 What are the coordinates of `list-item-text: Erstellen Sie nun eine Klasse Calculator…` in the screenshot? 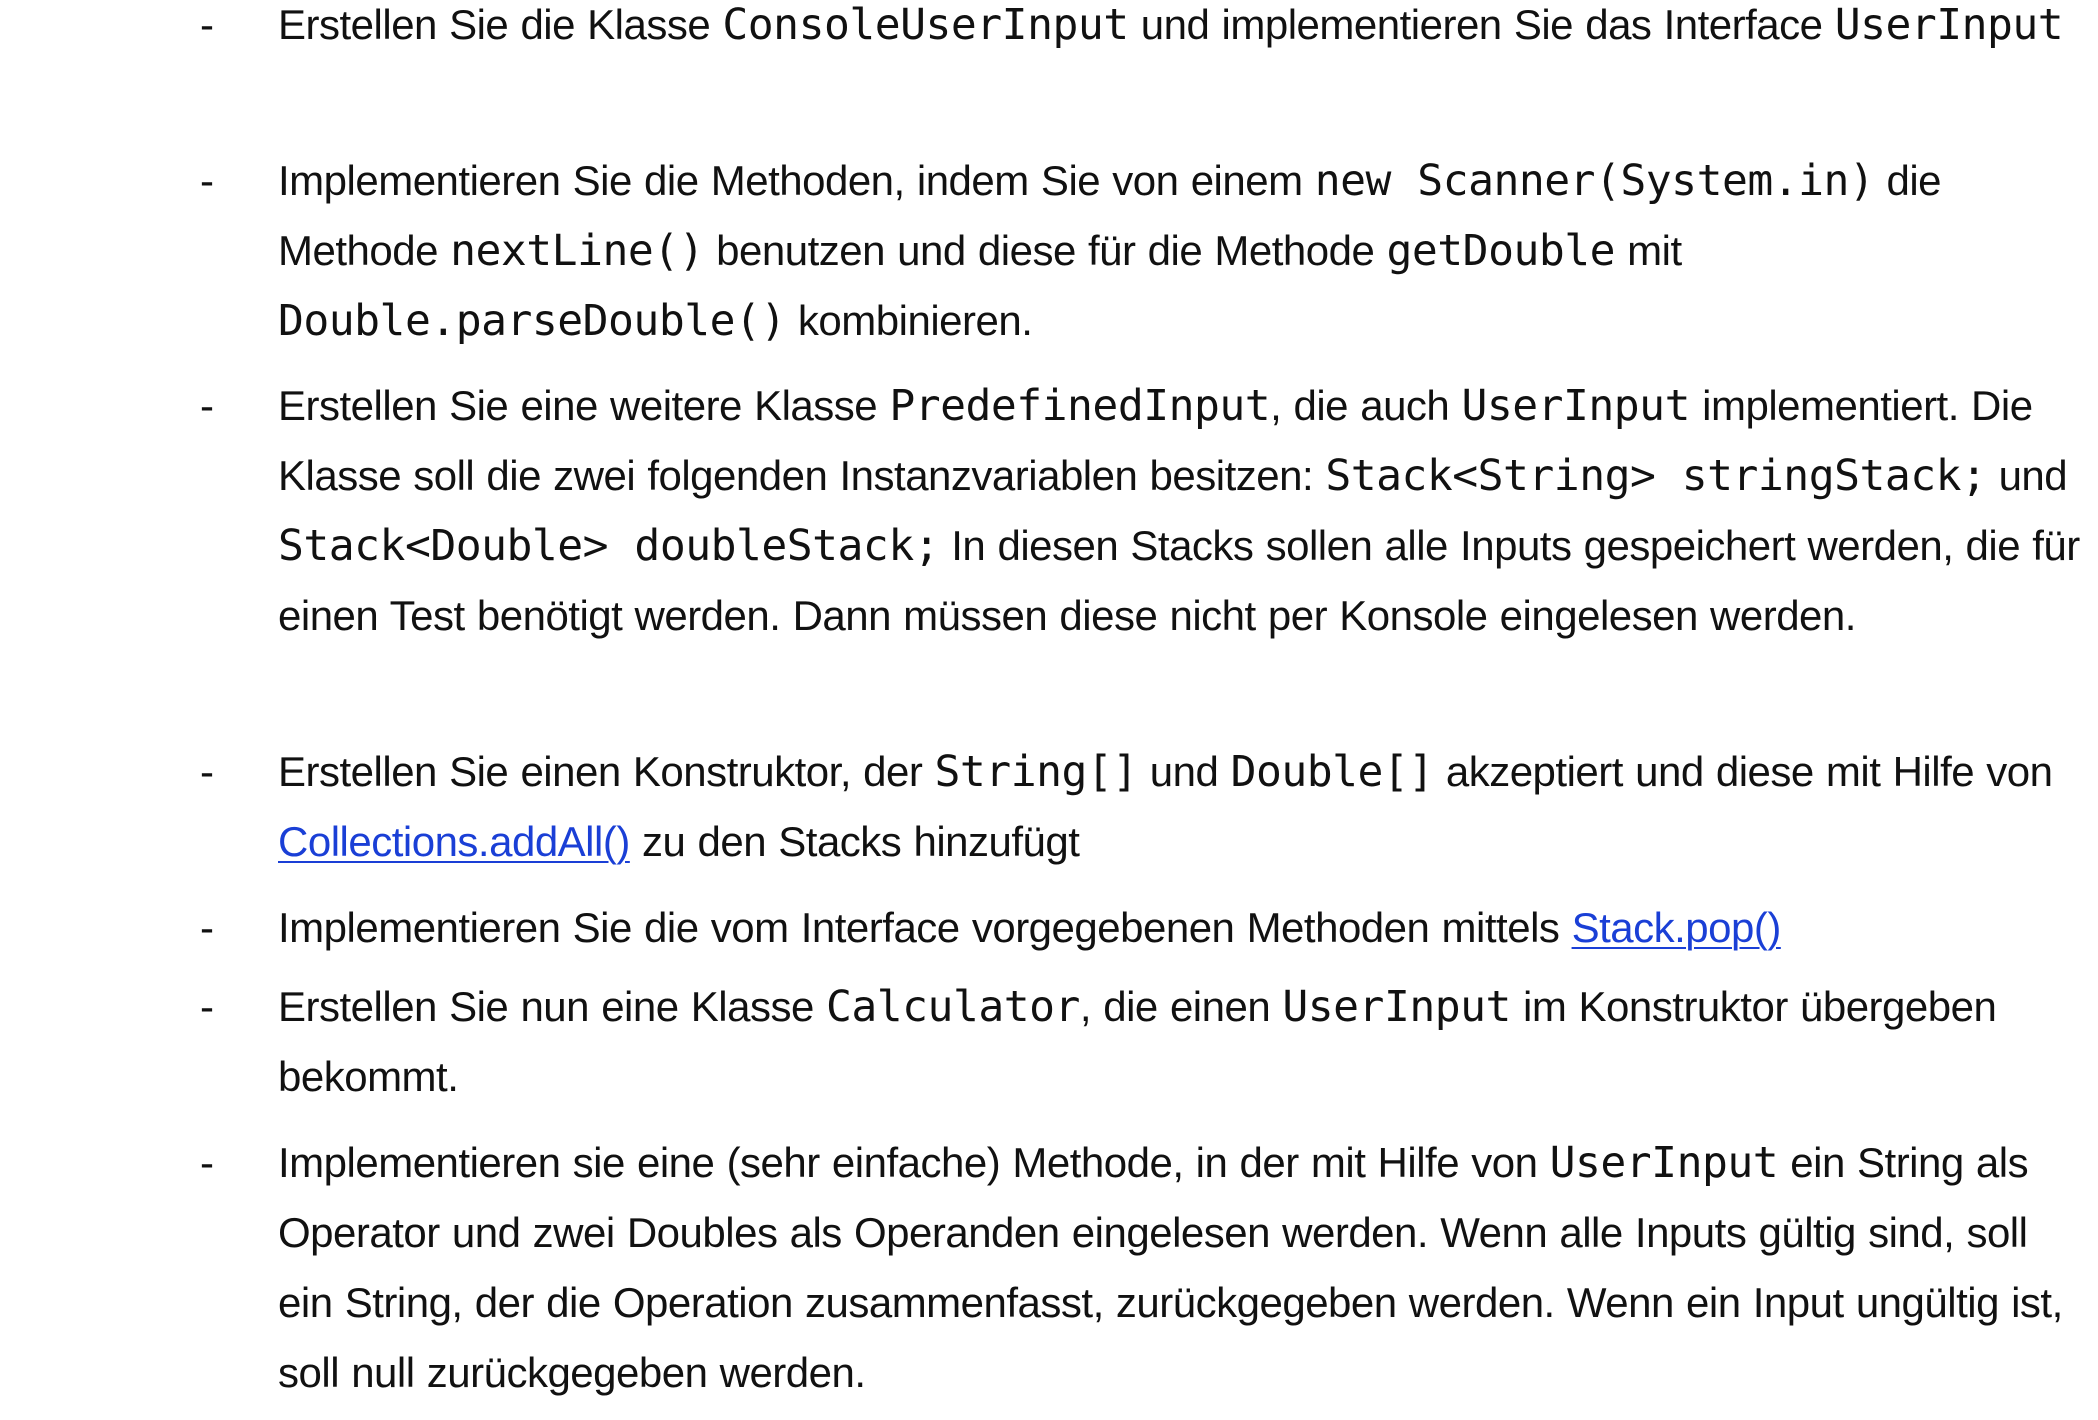 It's located at (1168, 1042).